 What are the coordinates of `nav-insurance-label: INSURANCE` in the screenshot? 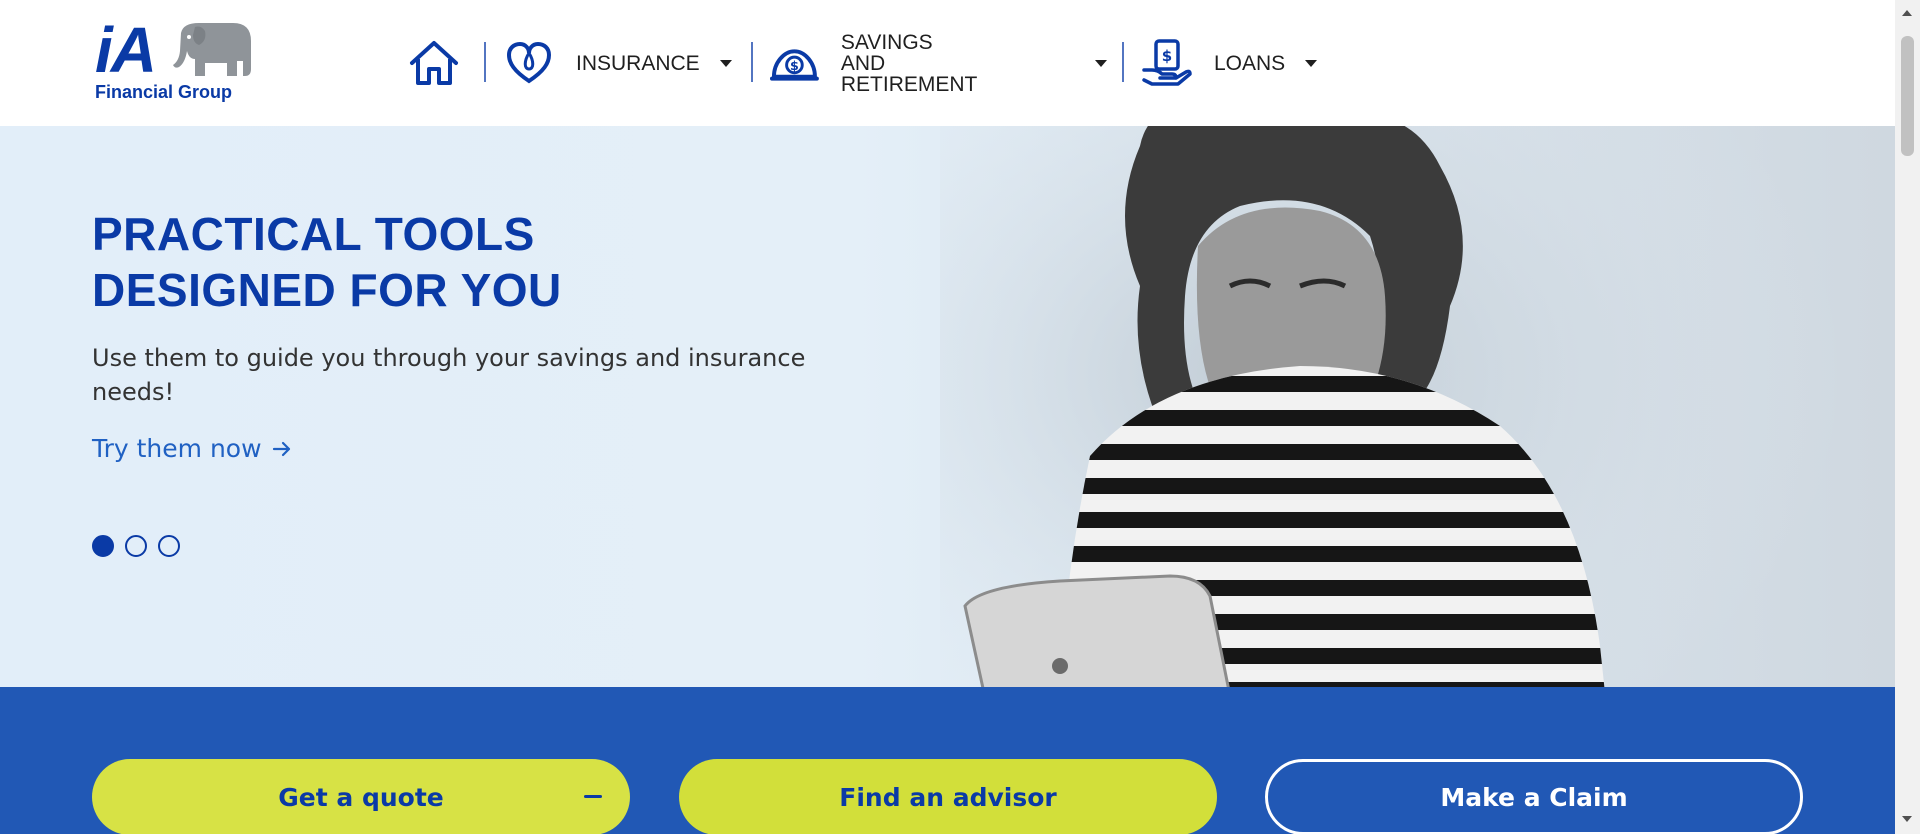 It's located at (638, 63).